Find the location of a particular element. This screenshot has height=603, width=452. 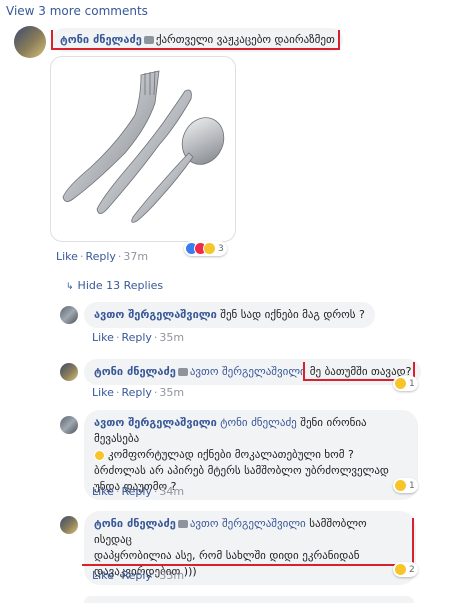

next-reply-bubble is located at coordinates (249, 599).